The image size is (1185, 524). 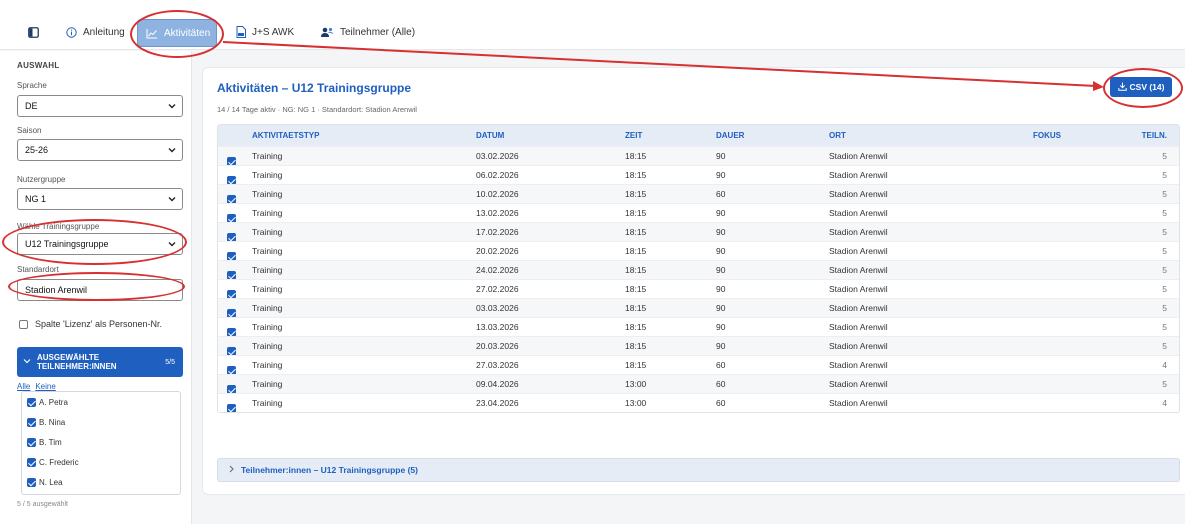 I want to click on column-header: FOKUS, so click(x=1047, y=135).